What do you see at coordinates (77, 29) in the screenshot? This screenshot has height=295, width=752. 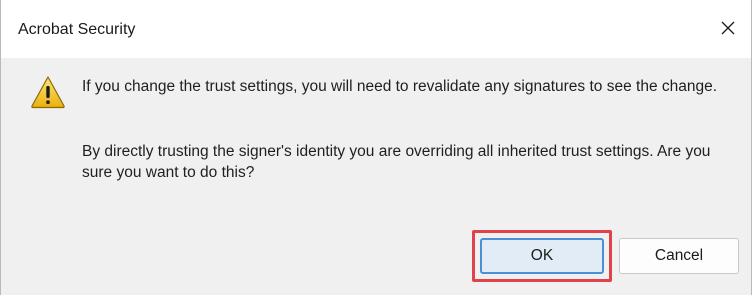 I see `dialog-title: Acrobat Security` at bounding box center [77, 29].